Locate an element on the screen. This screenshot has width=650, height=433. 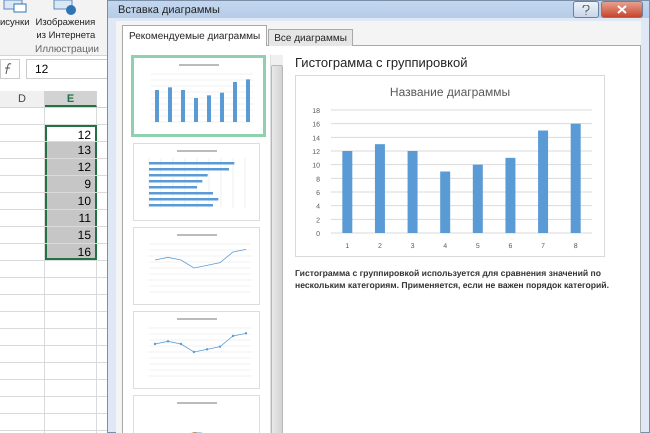
tab: Все диаграммы is located at coordinates (310, 37).